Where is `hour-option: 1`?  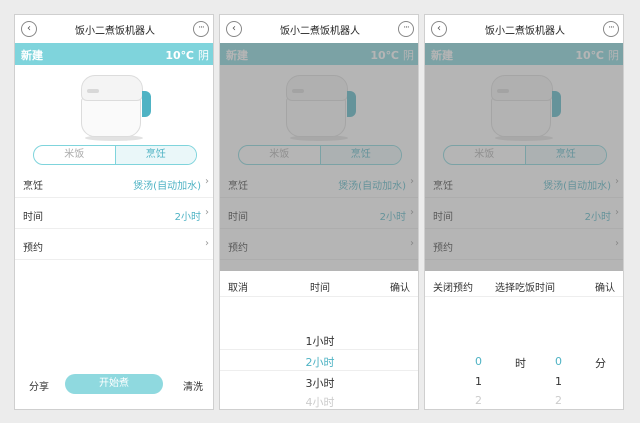
hour-option: 1 is located at coordinates (478, 381).